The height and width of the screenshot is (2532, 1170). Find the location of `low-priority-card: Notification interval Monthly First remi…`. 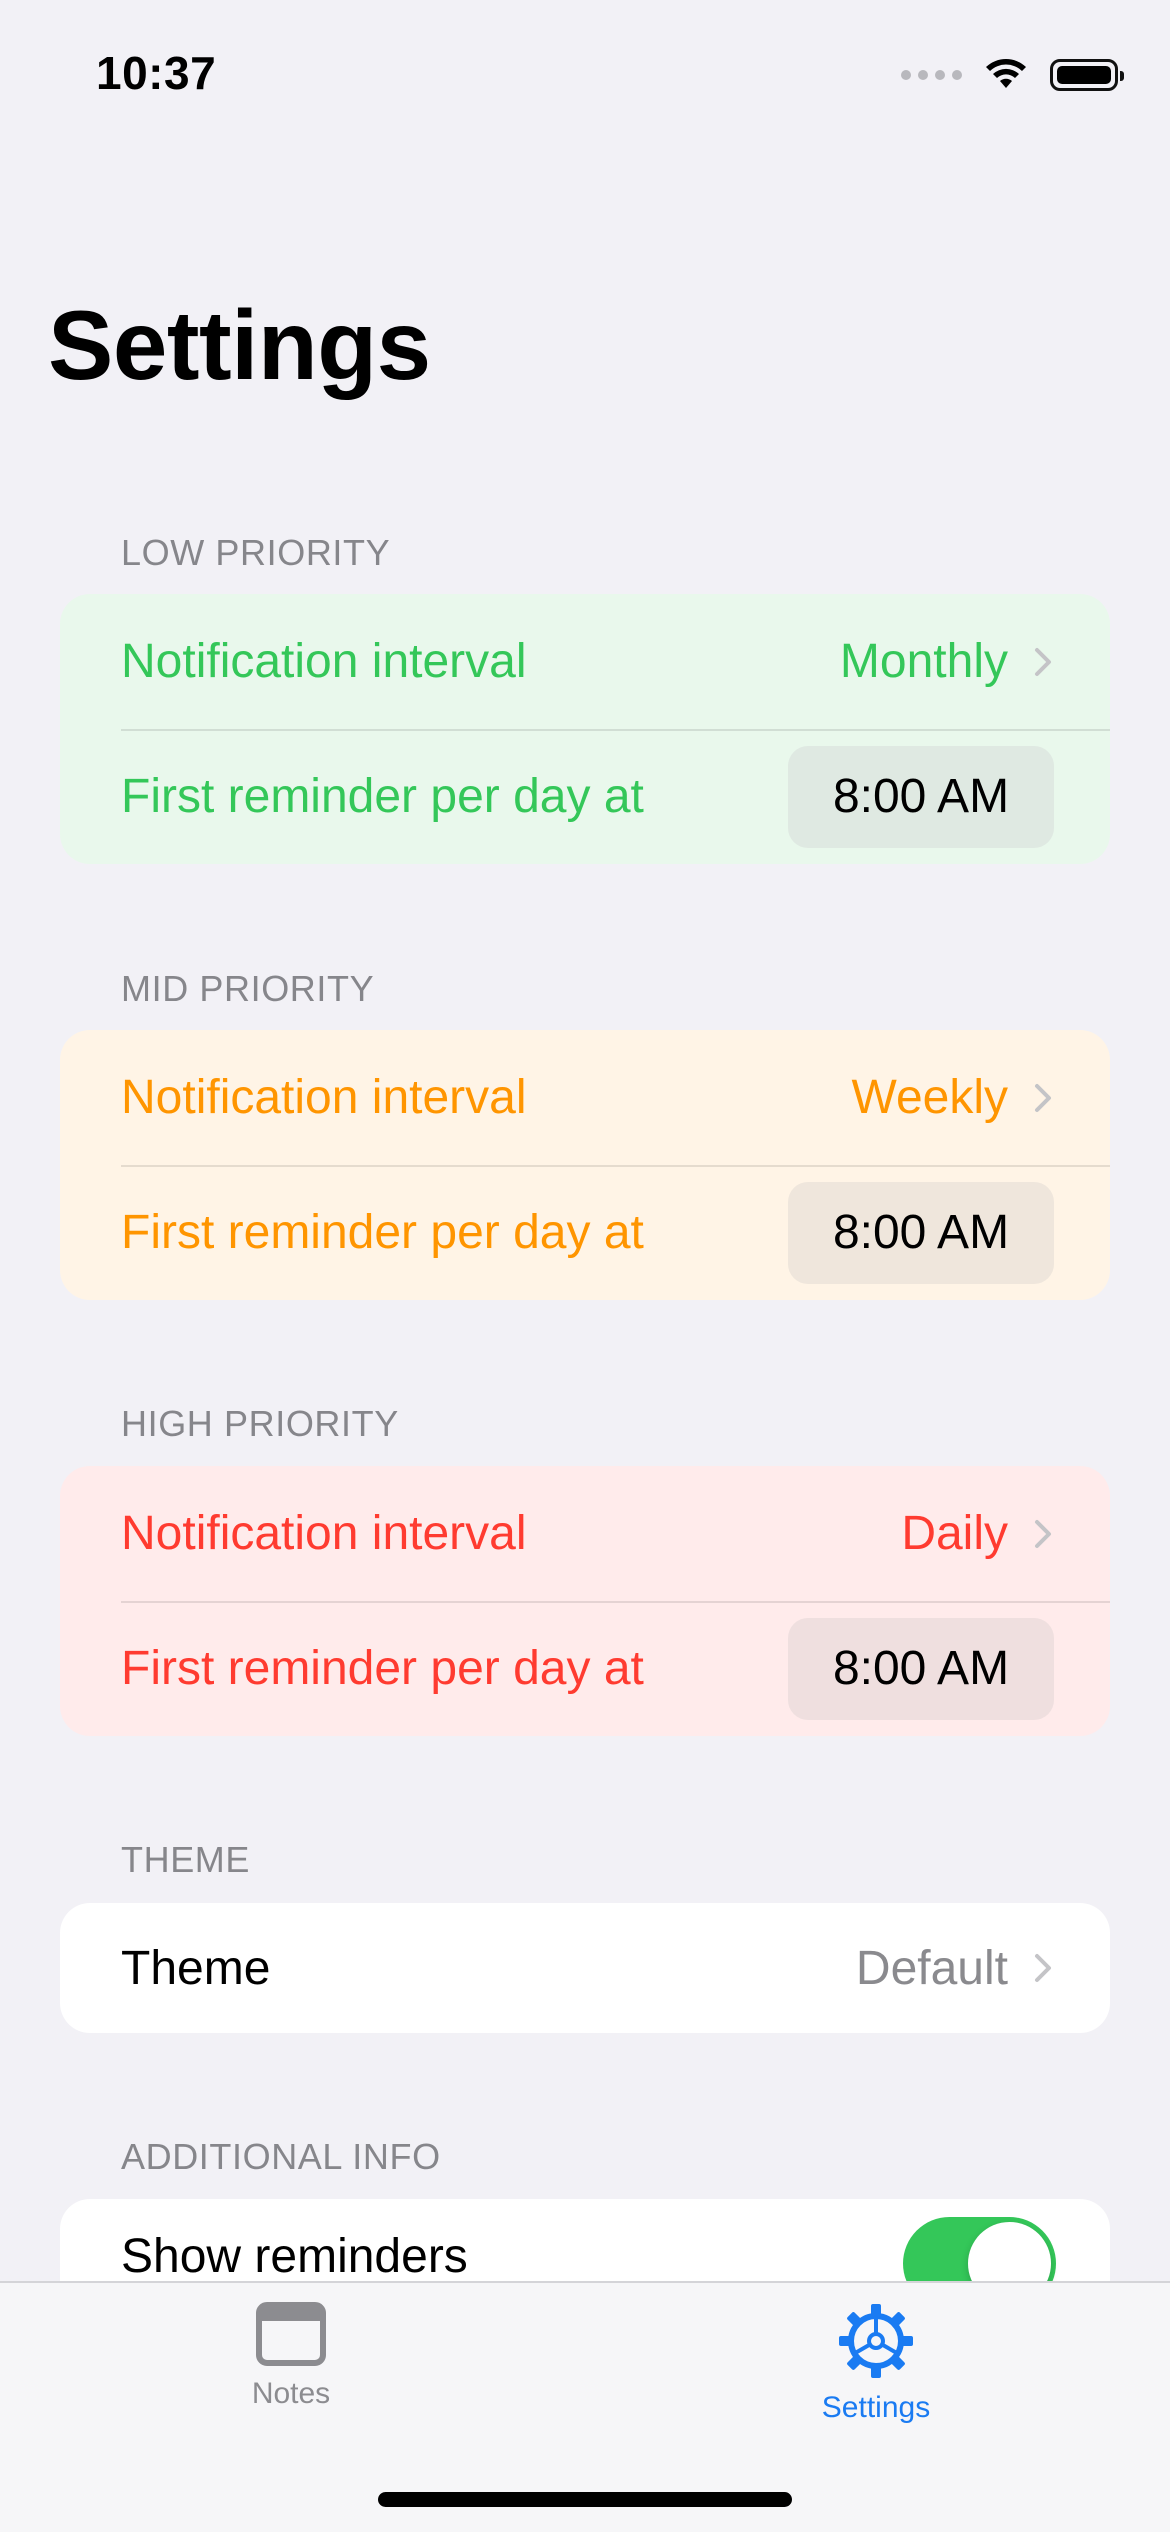

low-priority-card: Notification interval Monthly First remi… is located at coordinates (585, 729).